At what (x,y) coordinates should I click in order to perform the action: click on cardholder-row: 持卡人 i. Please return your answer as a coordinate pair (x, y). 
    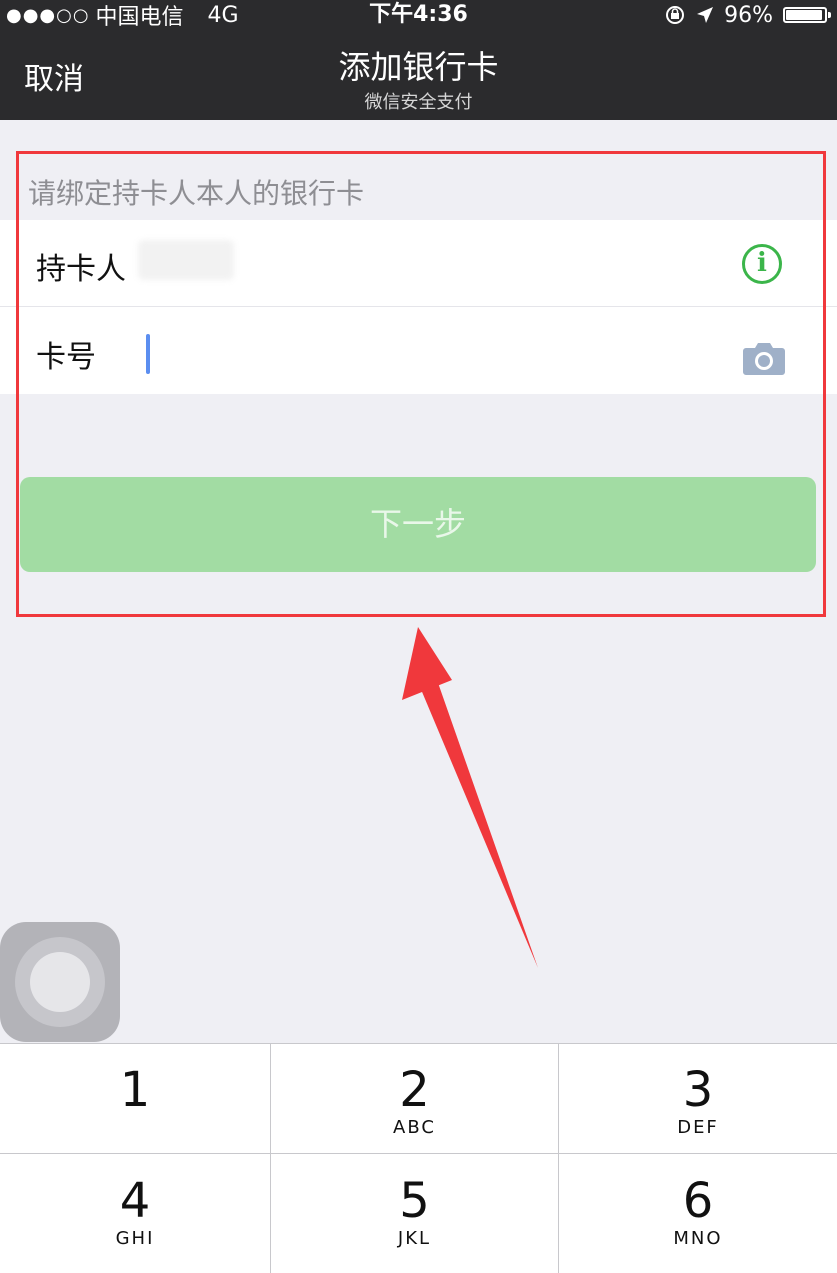
    Looking at the image, I should click on (418, 263).